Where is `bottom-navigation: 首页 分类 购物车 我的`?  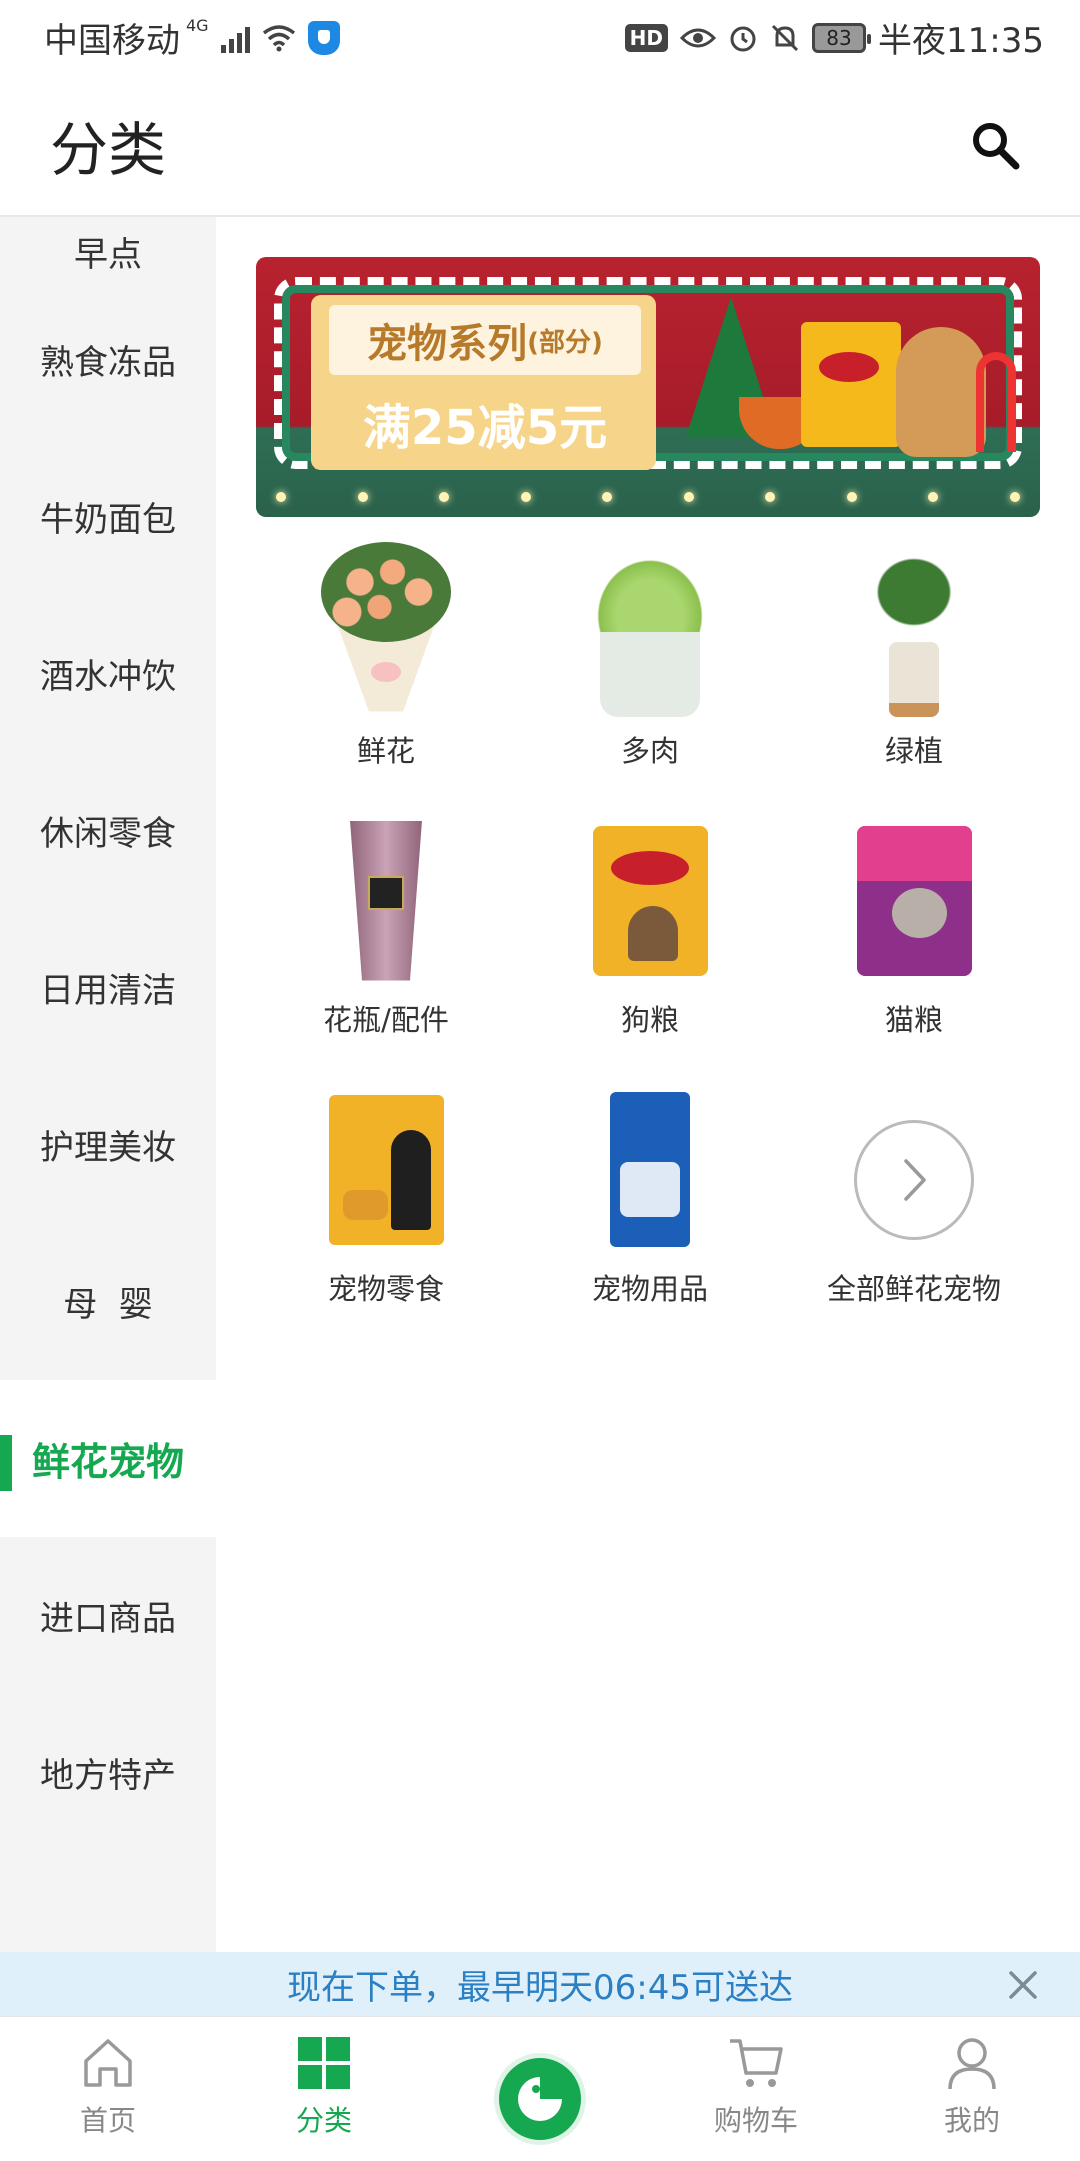 bottom-navigation: 首页 分类 购物车 我的 is located at coordinates (540, 2088).